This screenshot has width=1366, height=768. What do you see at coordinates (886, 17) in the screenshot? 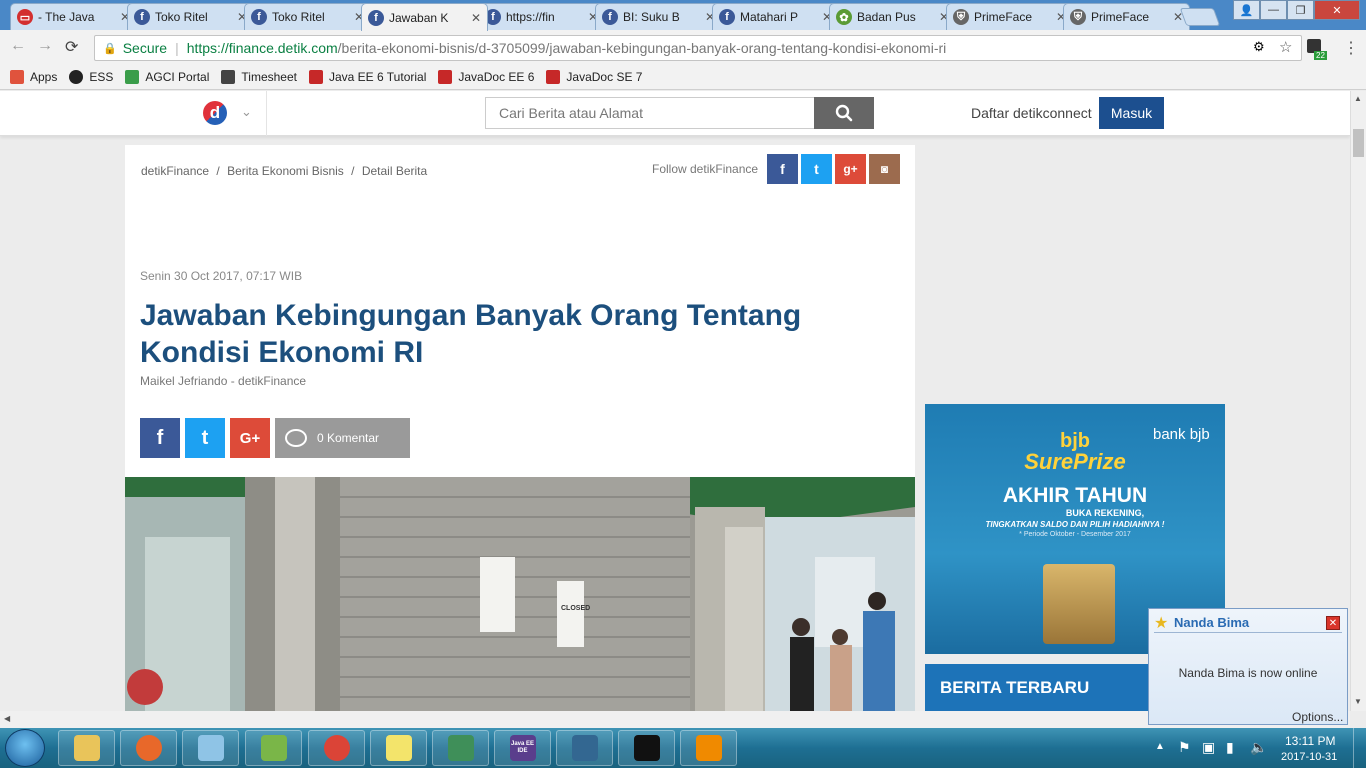
I see `tab-title: Badan Pus` at bounding box center [886, 17].